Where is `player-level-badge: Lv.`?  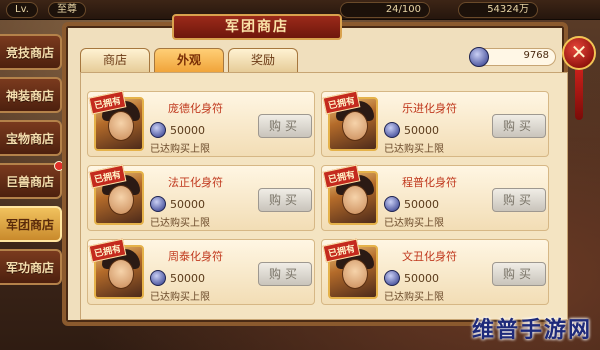
player-level-badge: Lv. is located at coordinates (22, 10).